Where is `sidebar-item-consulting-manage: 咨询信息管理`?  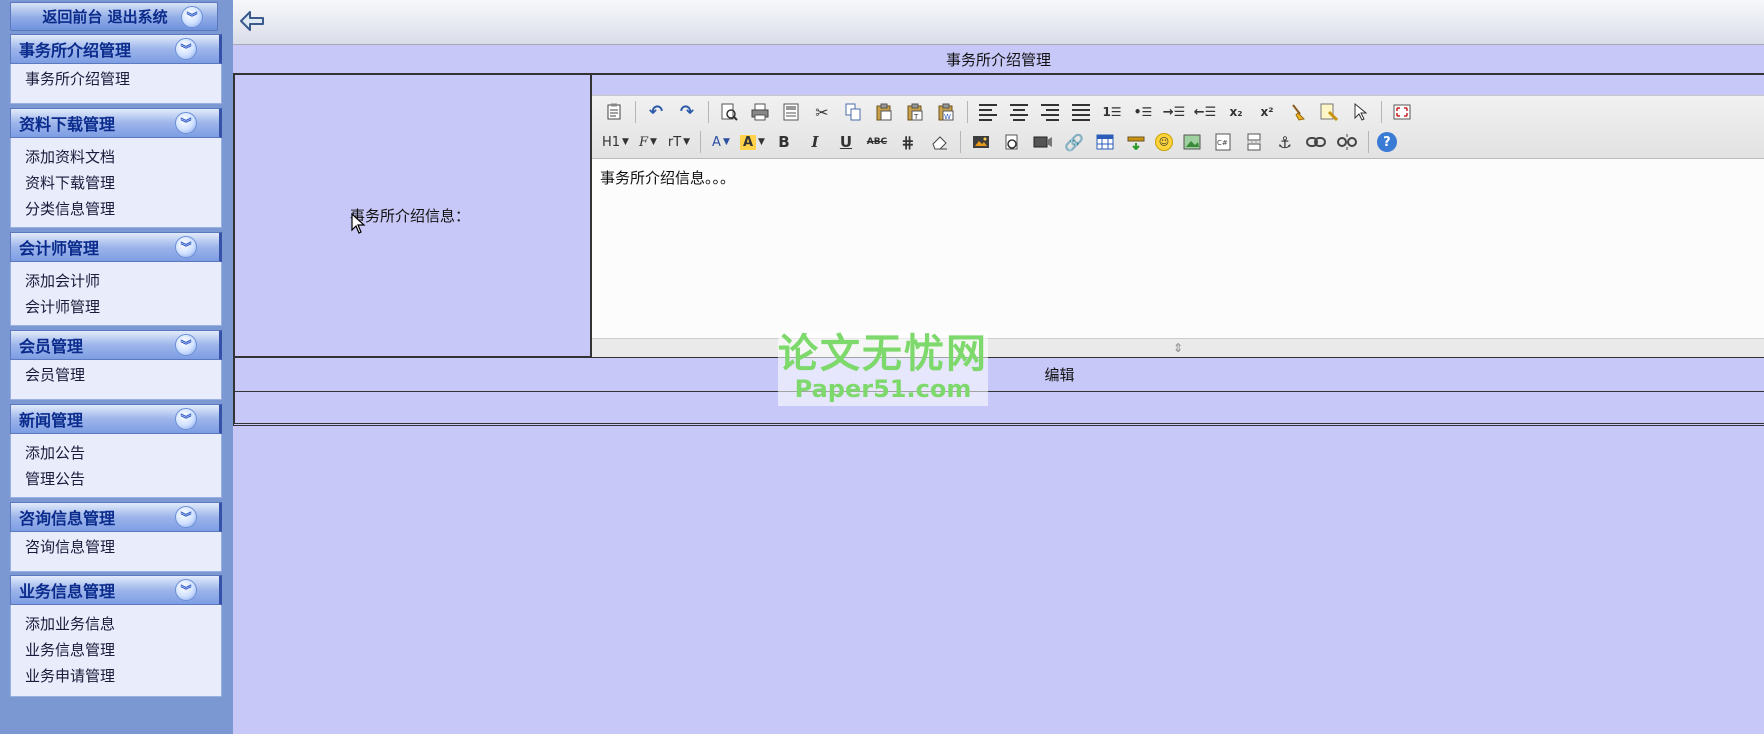 sidebar-item-consulting-manage: 咨询信息管理 is located at coordinates (123, 547).